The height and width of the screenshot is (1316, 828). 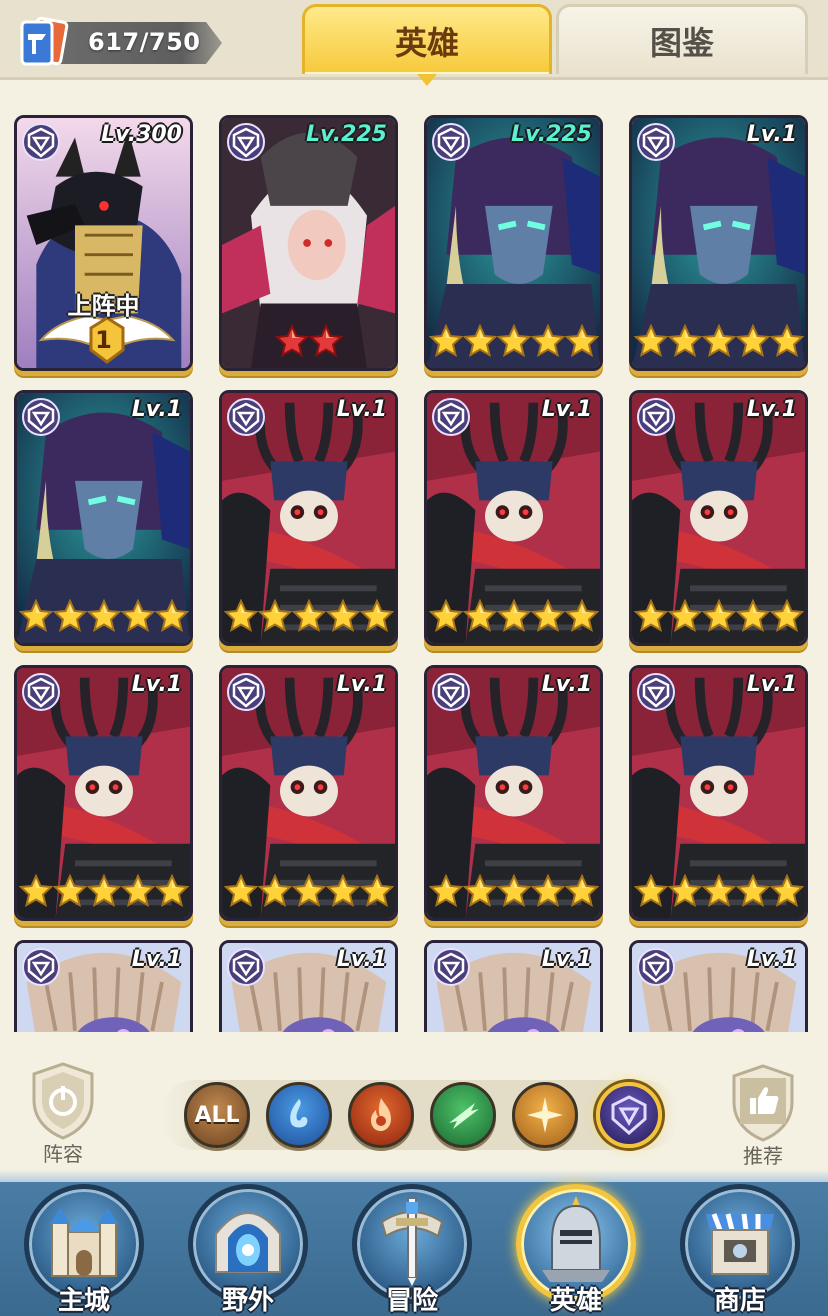 I want to click on hero-cards-icon, so click(x=44, y=41).